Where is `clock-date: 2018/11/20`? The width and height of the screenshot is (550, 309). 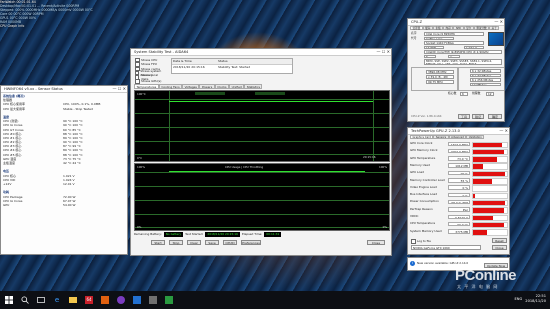
clock-date: 2018/11/20 is located at coordinates (535, 300).